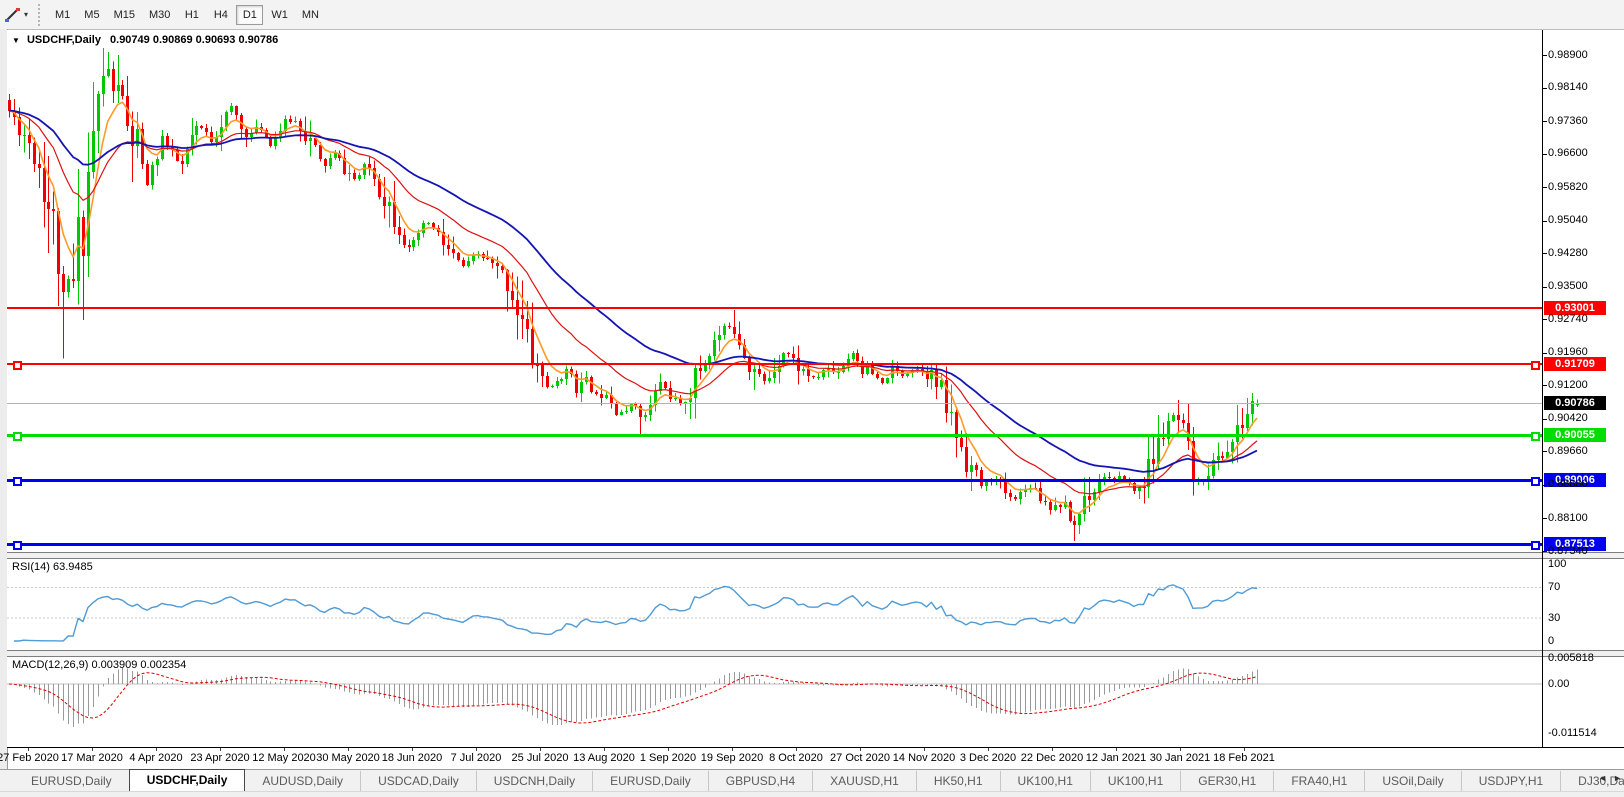 The width and height of the screenshot is (1624, 797). I want to click on timeframe-button-mn: MN, so click(310, 15).